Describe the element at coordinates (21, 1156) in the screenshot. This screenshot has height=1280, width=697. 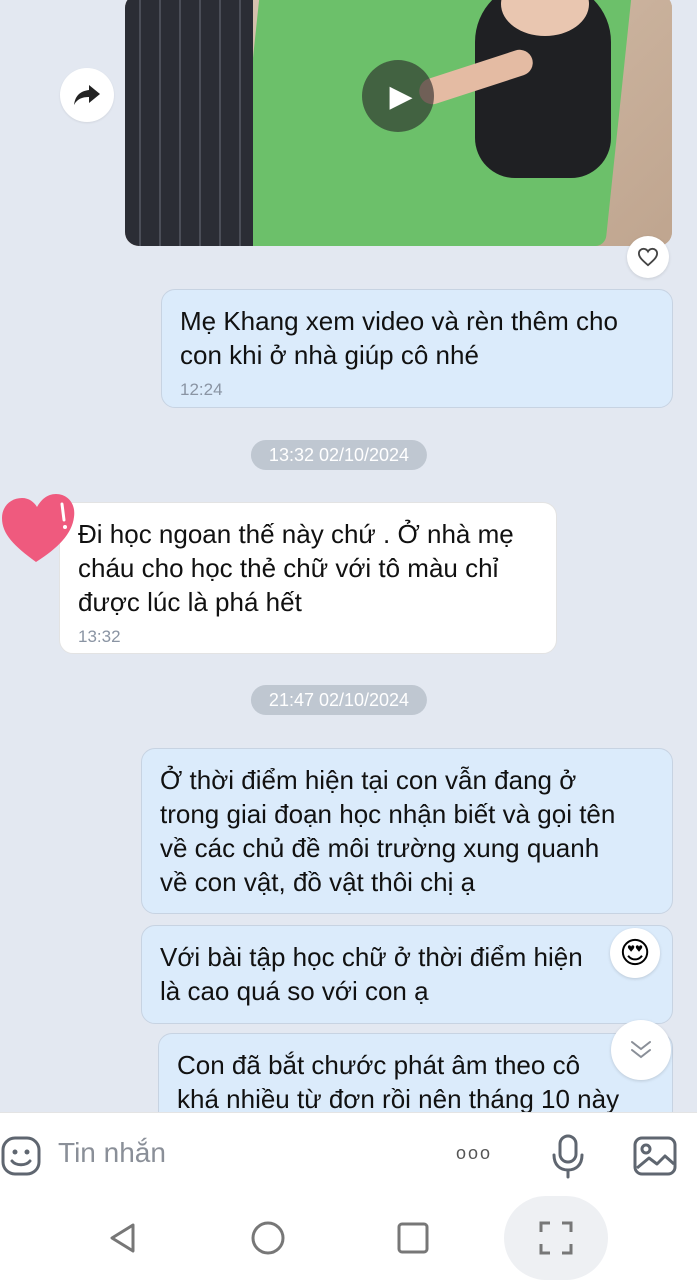
I see `sticker-icon` at that location.